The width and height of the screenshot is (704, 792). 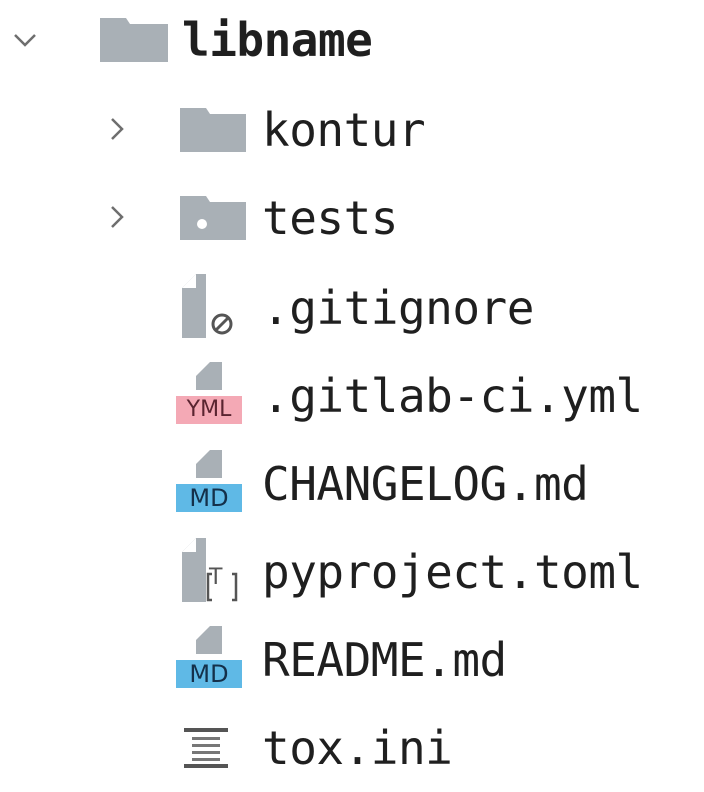 I want to click on file-badge: T, so click(x=216, y=577).